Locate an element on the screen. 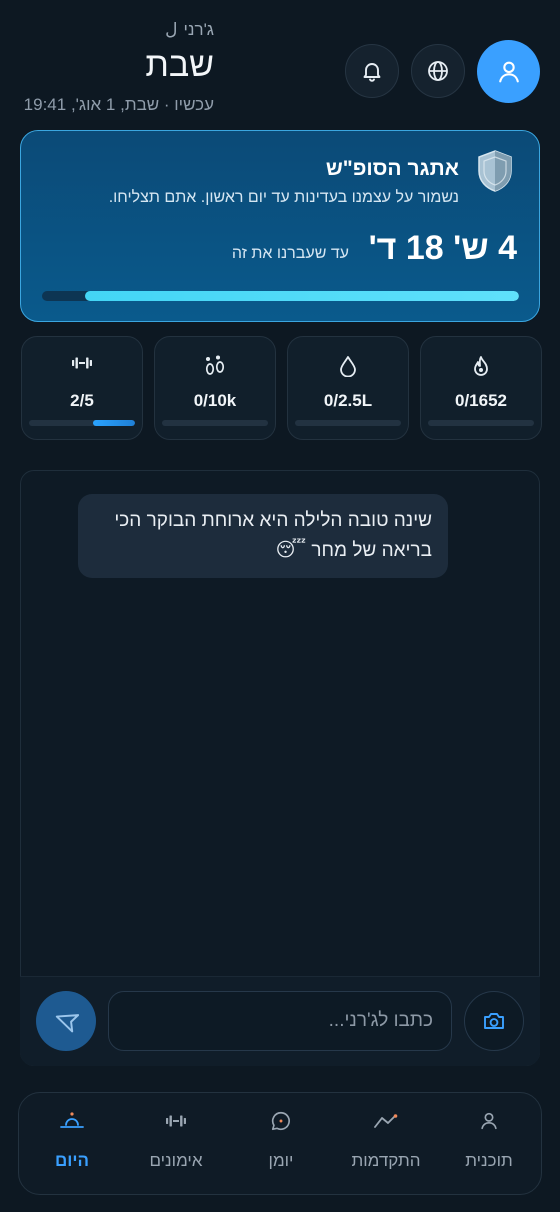  nav-label: אימונים is located at coordinates (176, 1160).